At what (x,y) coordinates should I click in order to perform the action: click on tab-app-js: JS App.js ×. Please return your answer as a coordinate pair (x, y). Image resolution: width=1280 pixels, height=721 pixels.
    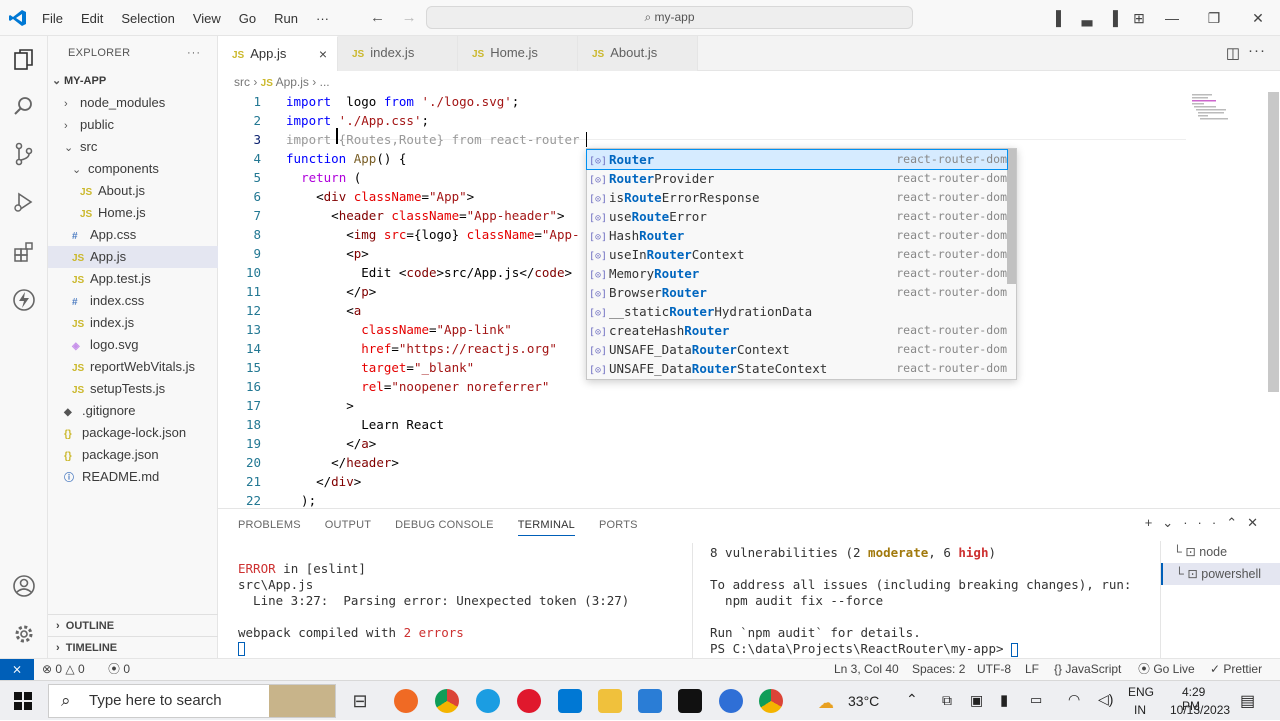
    Looking at the image, I should click on (278, 53).